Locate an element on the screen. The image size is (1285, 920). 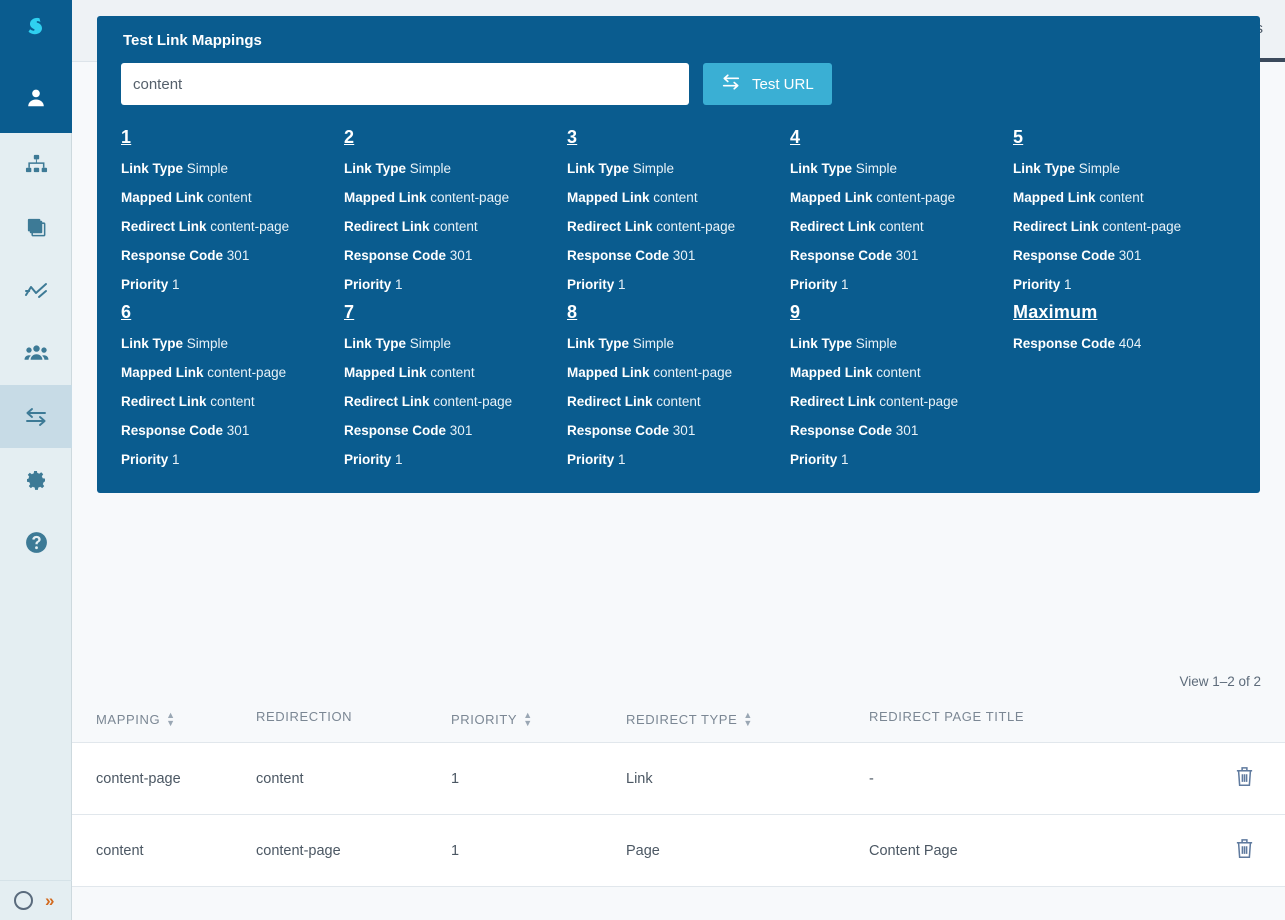
sidebar-item-settings is located at coordinates (36, 479).